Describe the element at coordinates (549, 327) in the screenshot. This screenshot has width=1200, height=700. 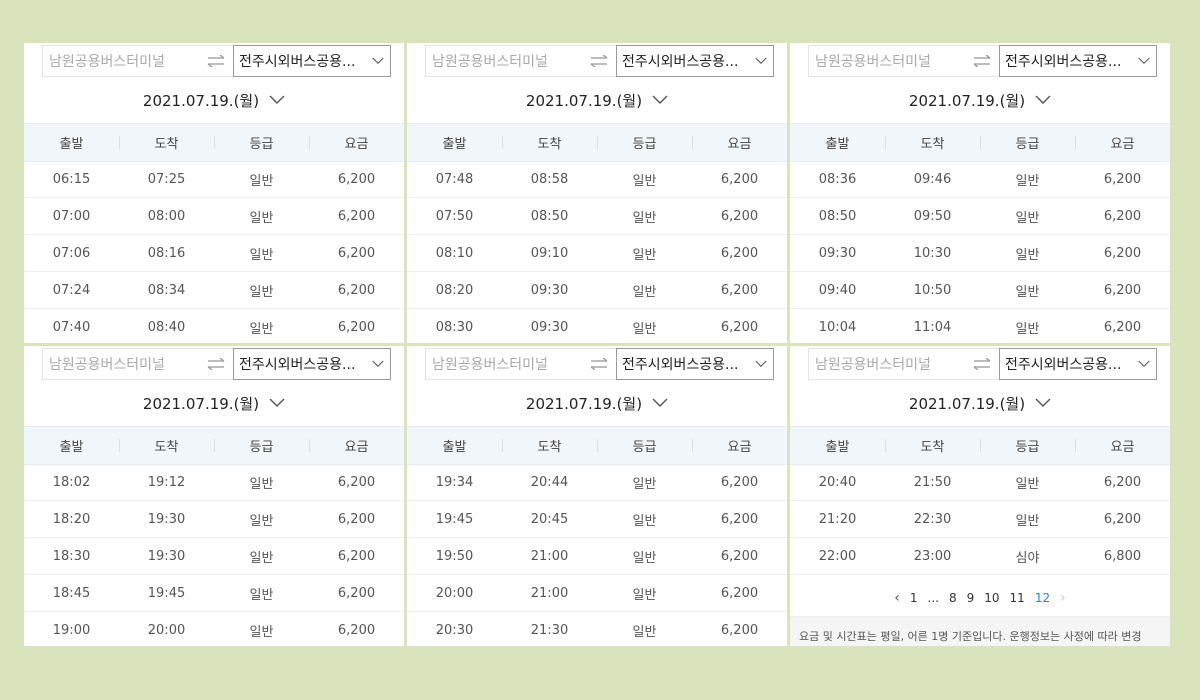
I see `arrival-time: 09:30` at that location.